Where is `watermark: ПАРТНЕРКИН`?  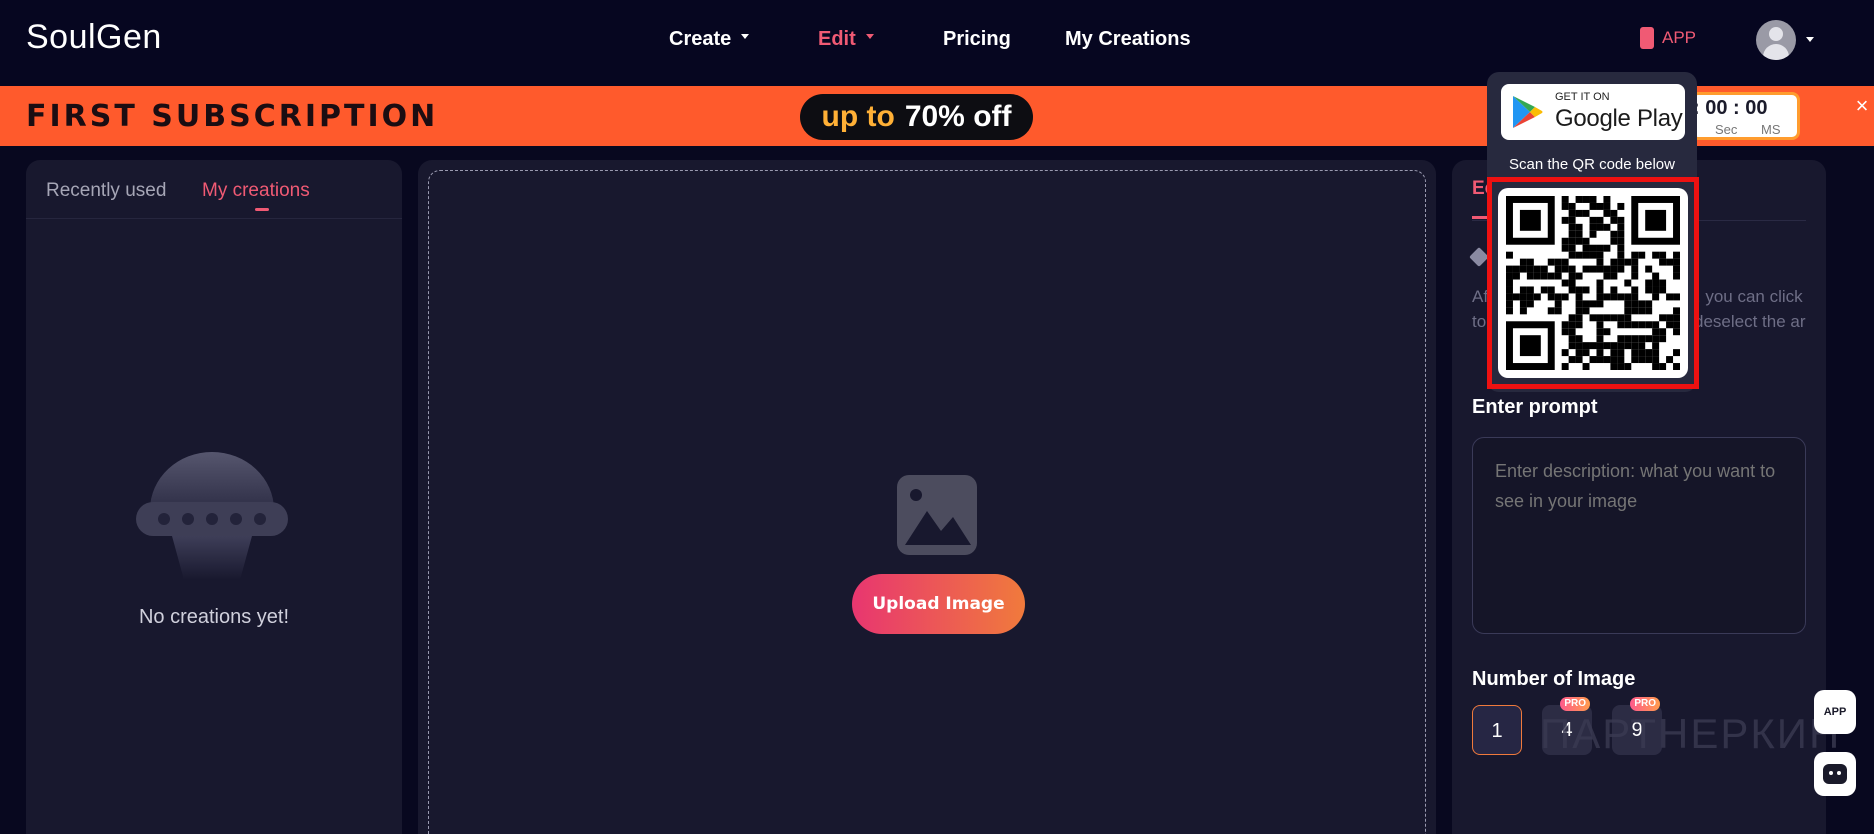 watermark: ПАРТНЕРКИН is located at coordinates (1691, 733).